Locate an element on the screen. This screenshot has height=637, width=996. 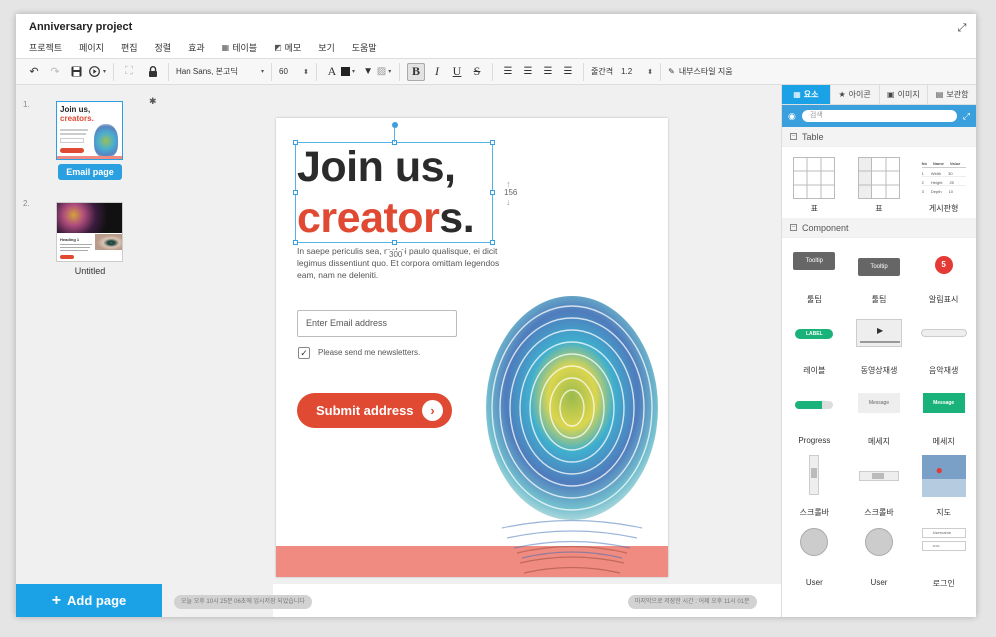
redo-icon: ↷ is located at coordinates (55, 72).